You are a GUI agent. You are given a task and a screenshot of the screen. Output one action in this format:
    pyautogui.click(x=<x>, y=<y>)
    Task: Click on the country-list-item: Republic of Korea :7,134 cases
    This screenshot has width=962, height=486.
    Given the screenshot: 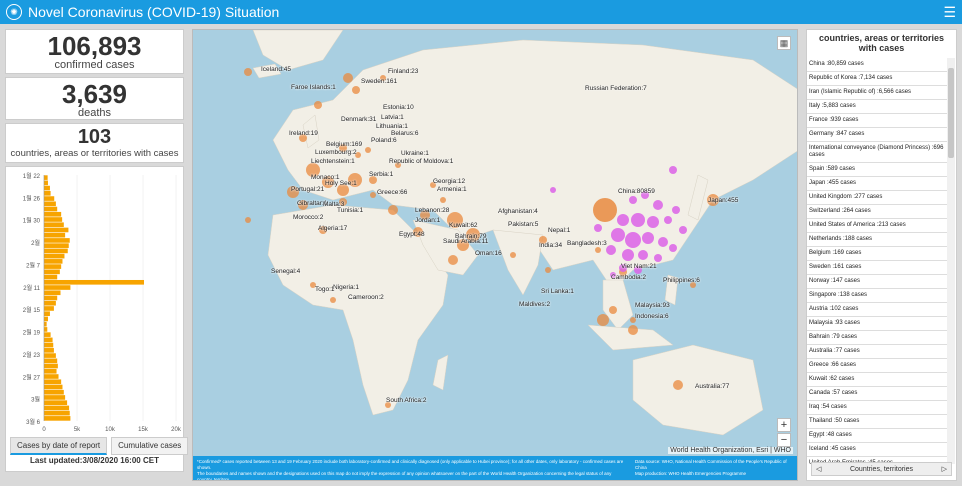 What is the action you would take?
    pyautogui.click(x=877, y=79)
    